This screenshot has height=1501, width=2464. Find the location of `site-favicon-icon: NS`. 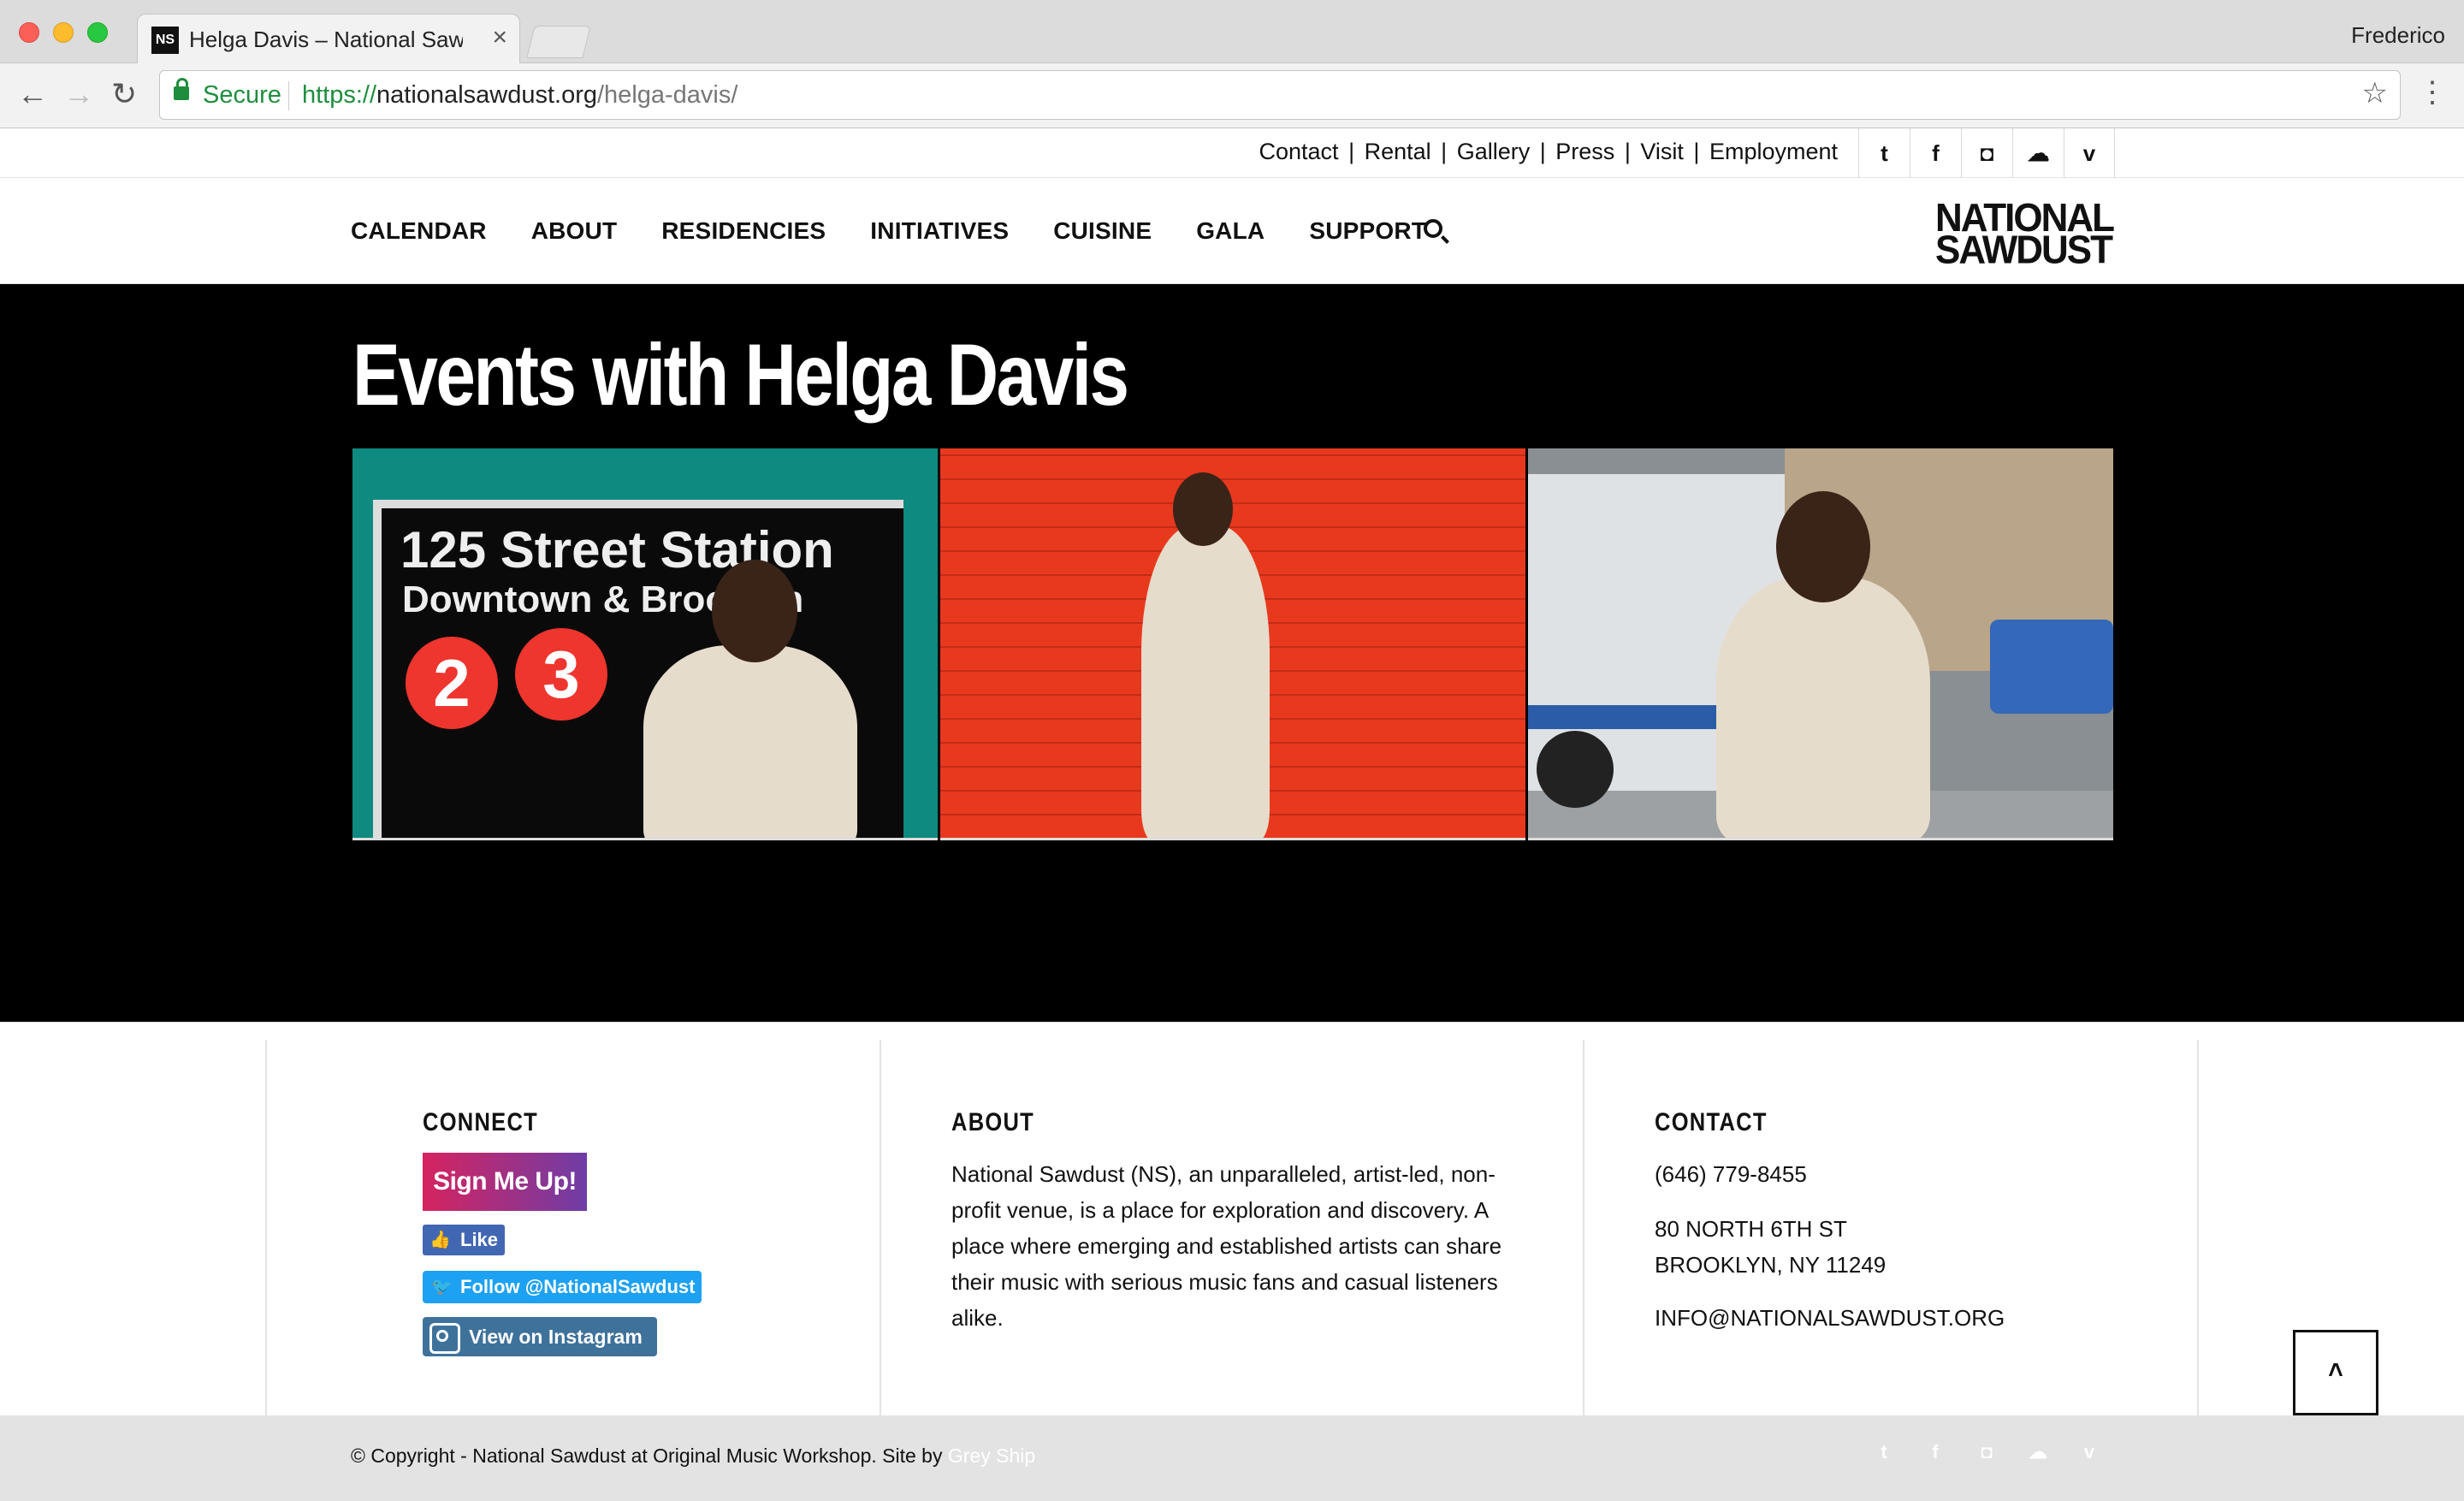

site-favicon-icon: NS is located at coordinates (165, 40).